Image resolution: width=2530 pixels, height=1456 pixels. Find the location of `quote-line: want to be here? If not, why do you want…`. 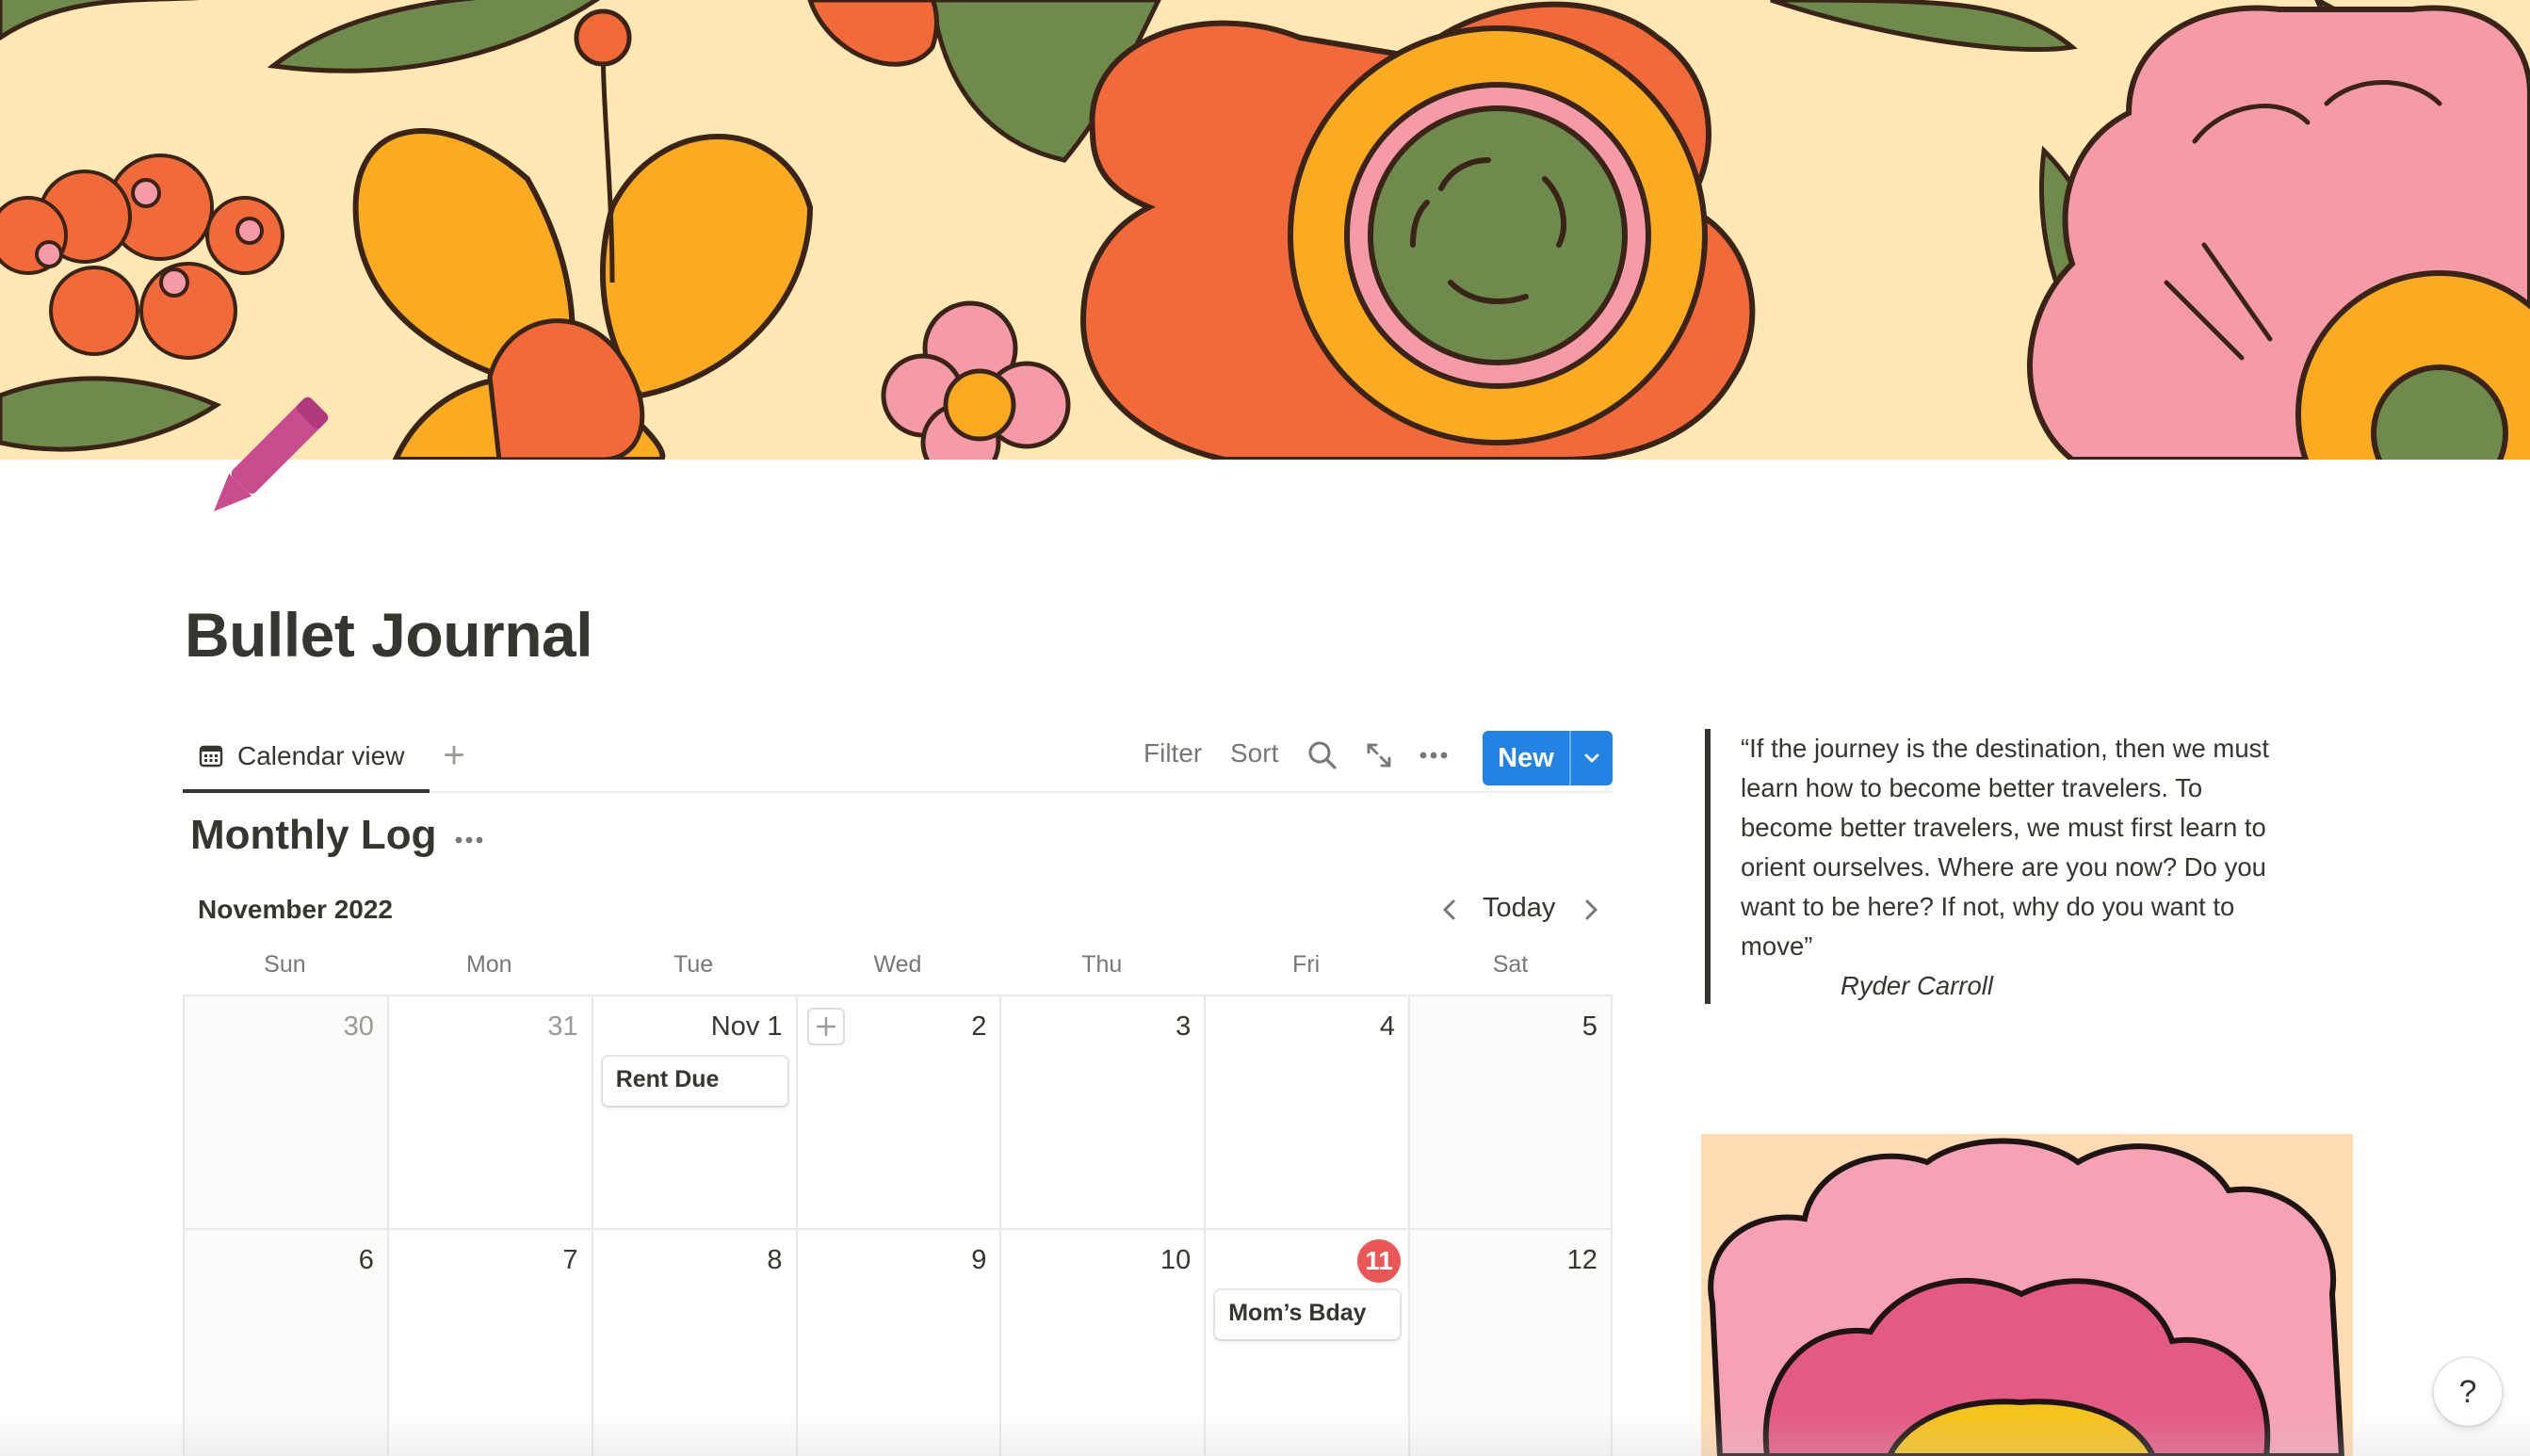

quote-line: want to be here? If not, why do you want… is located at coordinates (1988, 906).